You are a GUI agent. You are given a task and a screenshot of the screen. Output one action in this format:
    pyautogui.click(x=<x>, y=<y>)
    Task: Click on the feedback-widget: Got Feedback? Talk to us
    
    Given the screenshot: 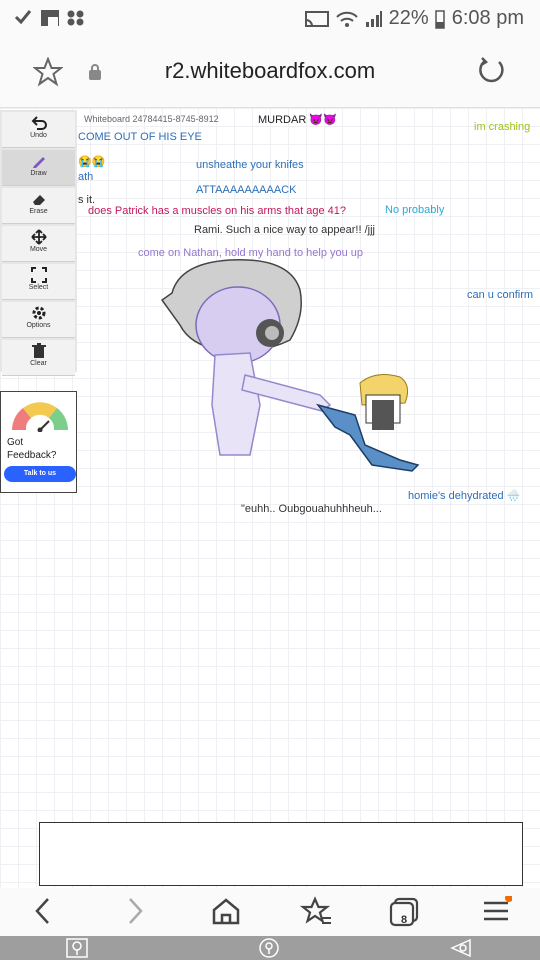 What is the action you would take?
    pyautogui.click(x=38, y=442)
    